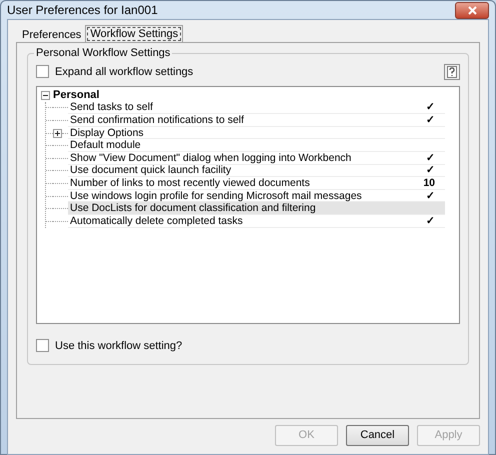 The image size is (496, 455). What do you see at coordinates (103, 53) in the screenshot?
I see `group-title: Personal Workflow Settings` at bounding box center [103, 53].